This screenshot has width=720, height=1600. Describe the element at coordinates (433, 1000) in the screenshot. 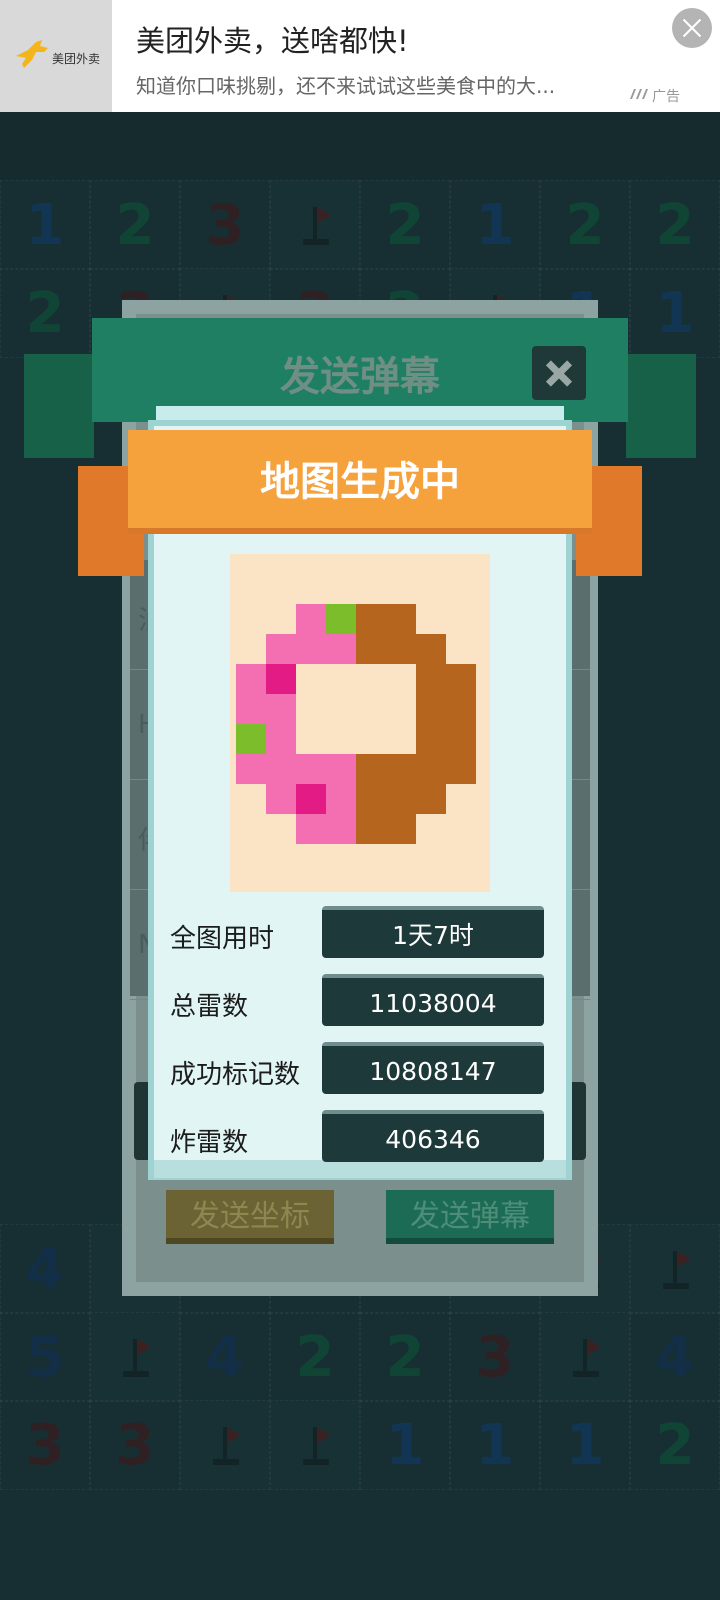

I see `stat-value-total-mines: 11038004` at that location.